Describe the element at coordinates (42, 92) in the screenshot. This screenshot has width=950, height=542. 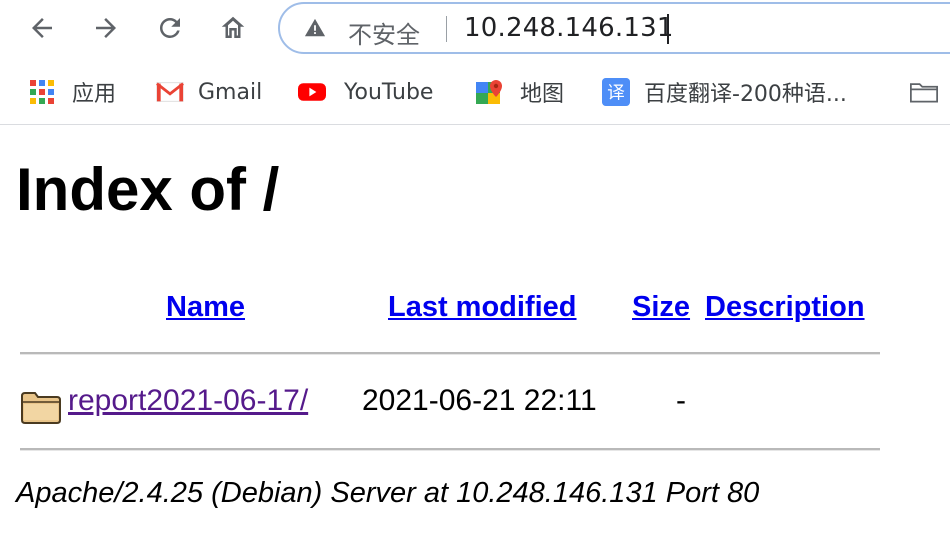
I see `apps-grid-icon` at that location.